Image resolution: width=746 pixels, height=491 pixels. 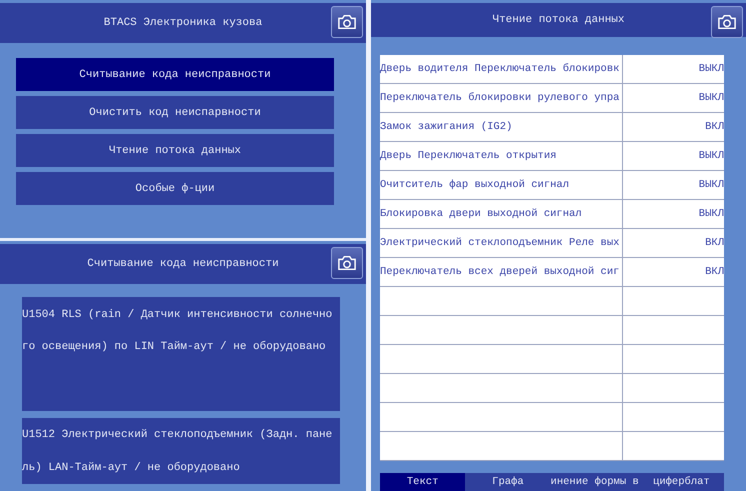 I want to click on parameter-name: Переключатель блокировки рулевого упра, so click(x=501, y=98).